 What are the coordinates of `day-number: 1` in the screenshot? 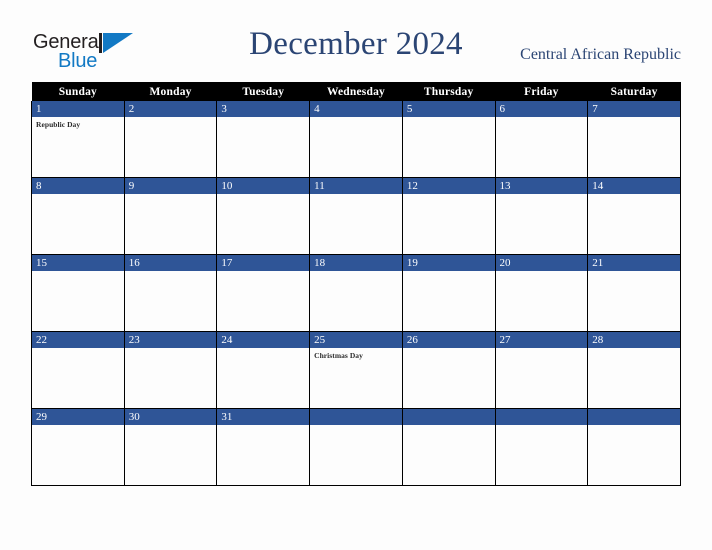 It's located at (78, 109).